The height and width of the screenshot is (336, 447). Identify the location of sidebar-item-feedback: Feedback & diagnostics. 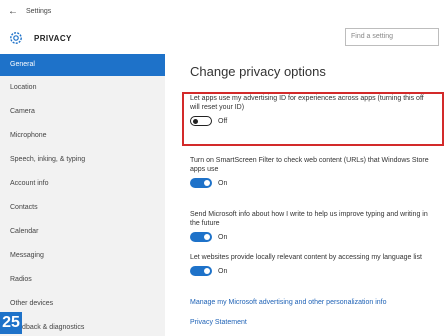
(82, 326).